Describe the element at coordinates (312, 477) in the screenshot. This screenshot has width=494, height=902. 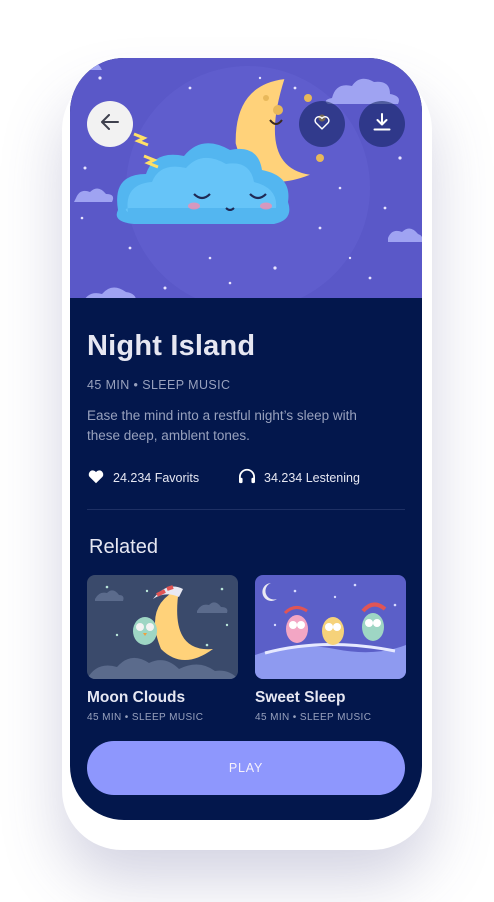
I see `listening-count: 34.234 Lestening` at that location.